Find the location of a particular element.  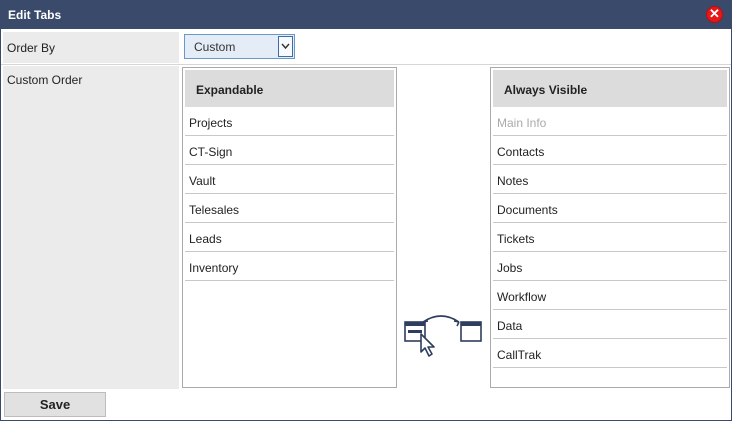

list-item-label: Telesales is located at coordinates (214, 210).